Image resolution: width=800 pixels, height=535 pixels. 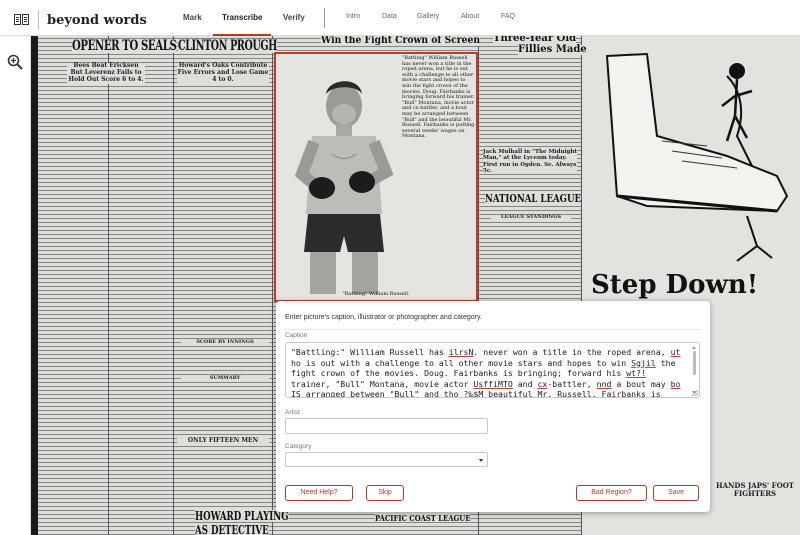 I want to click on bad-region-button: Bad Region?, so click(x=611, y=493).